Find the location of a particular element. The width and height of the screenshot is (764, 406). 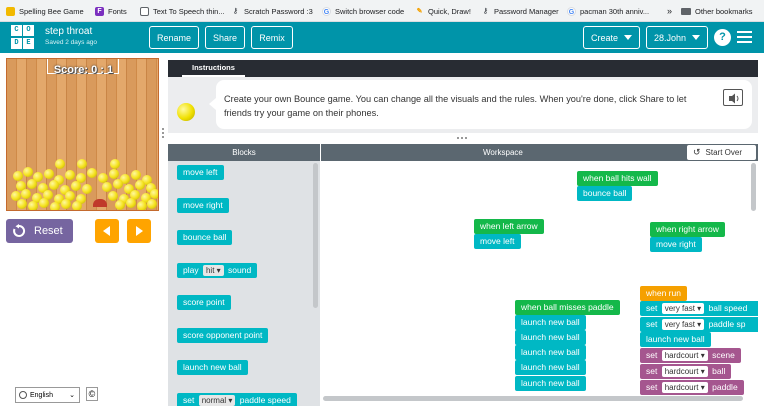

game-canvas: Score: 0 : 1 is located at coordinates (82, 134).